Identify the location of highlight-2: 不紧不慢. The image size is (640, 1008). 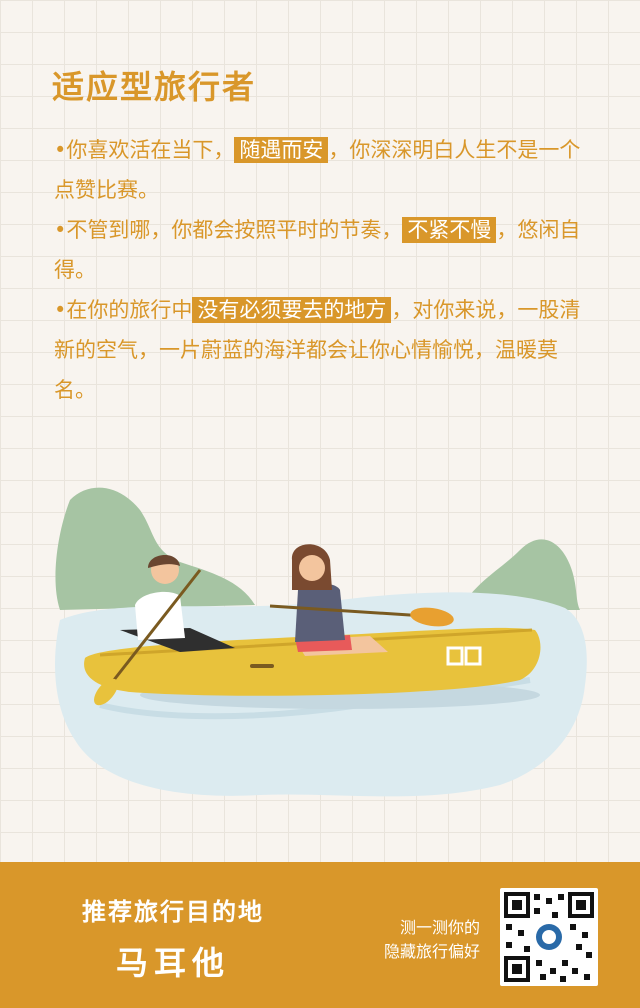
(449, 230).